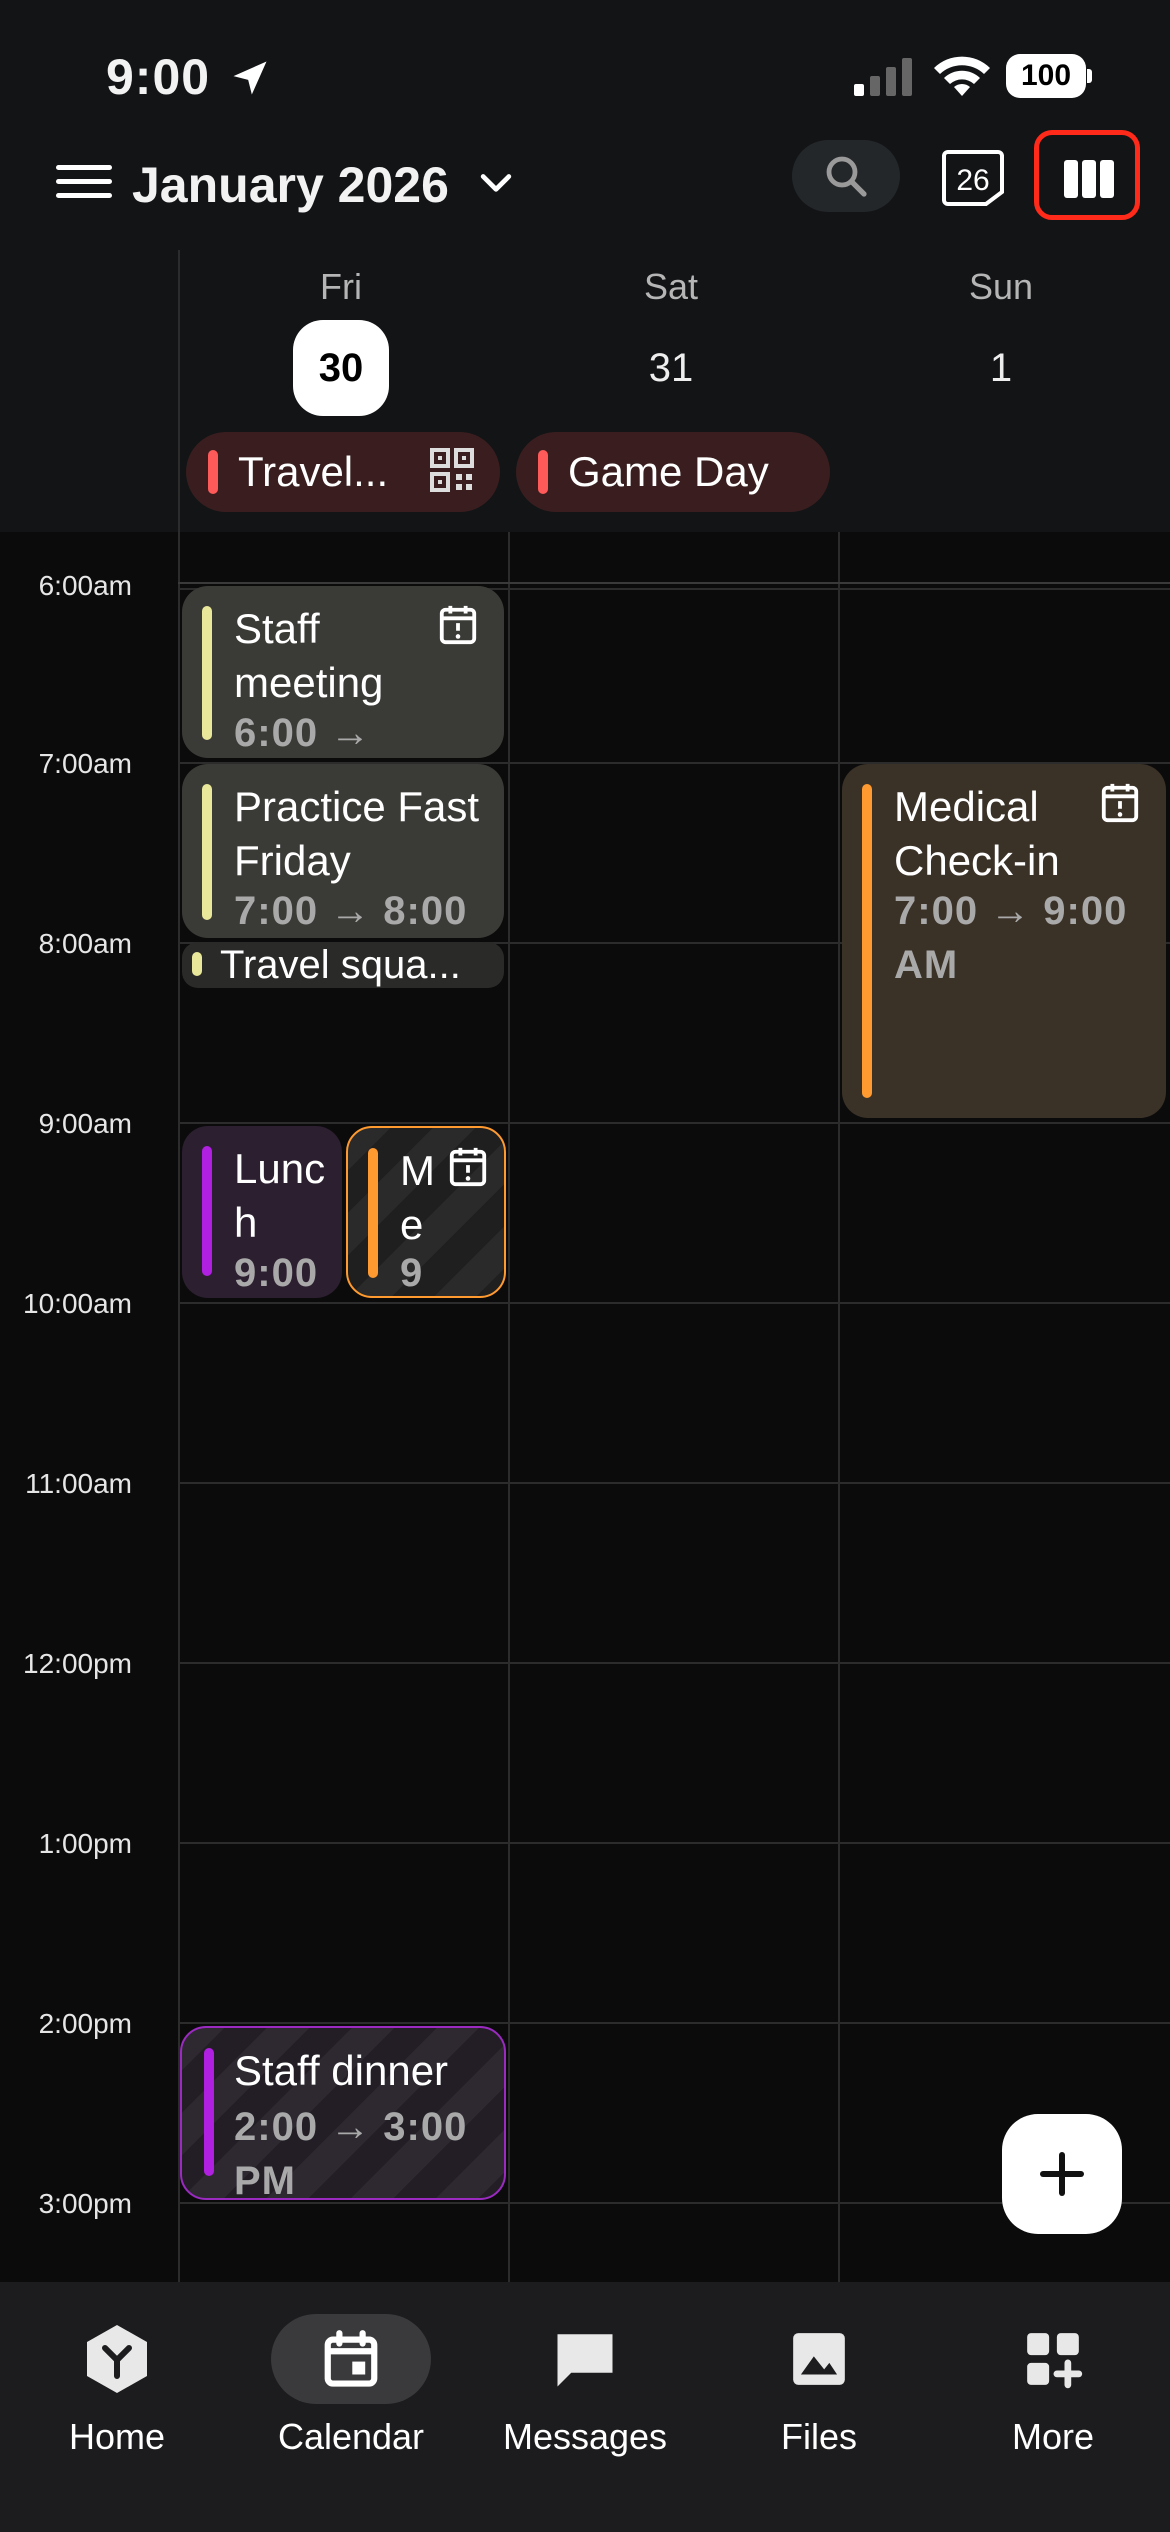 Image resolution: width=1170 pixels, height=2532 pixels. What do you see at coordinates (351, 2358) in the screenshot?
I see `calendar-icon` at bounding box center [351, 2358].